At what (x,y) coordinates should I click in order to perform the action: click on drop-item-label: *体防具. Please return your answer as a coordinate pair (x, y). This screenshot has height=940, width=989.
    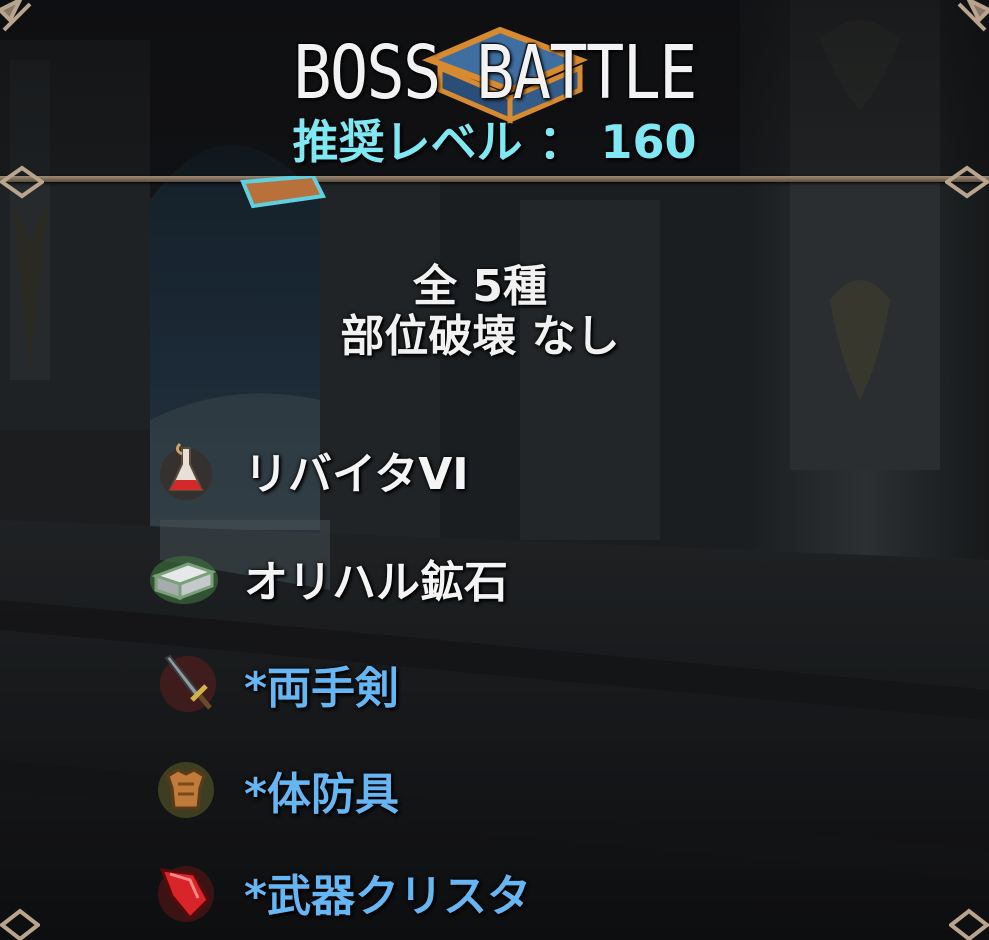
    Looking at the image, I should click on (322, 794).